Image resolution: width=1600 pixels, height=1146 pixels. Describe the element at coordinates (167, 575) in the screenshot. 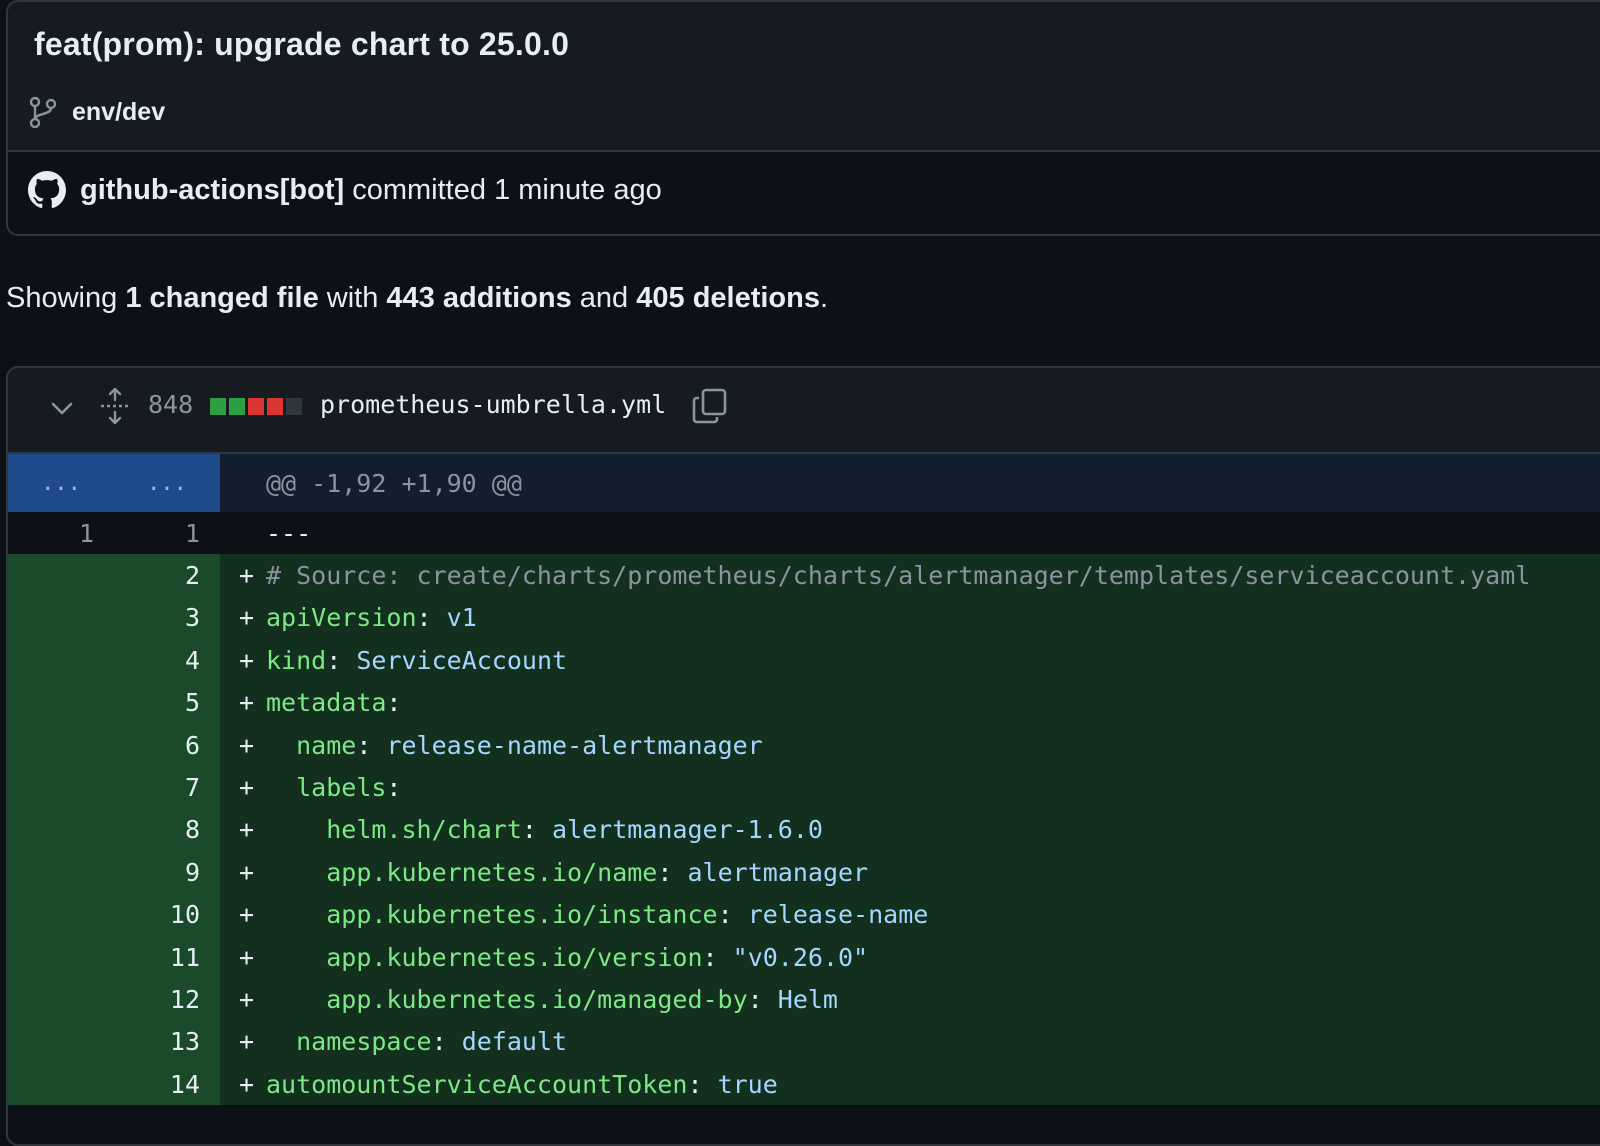

I see `new-line-number: 2` at that location.